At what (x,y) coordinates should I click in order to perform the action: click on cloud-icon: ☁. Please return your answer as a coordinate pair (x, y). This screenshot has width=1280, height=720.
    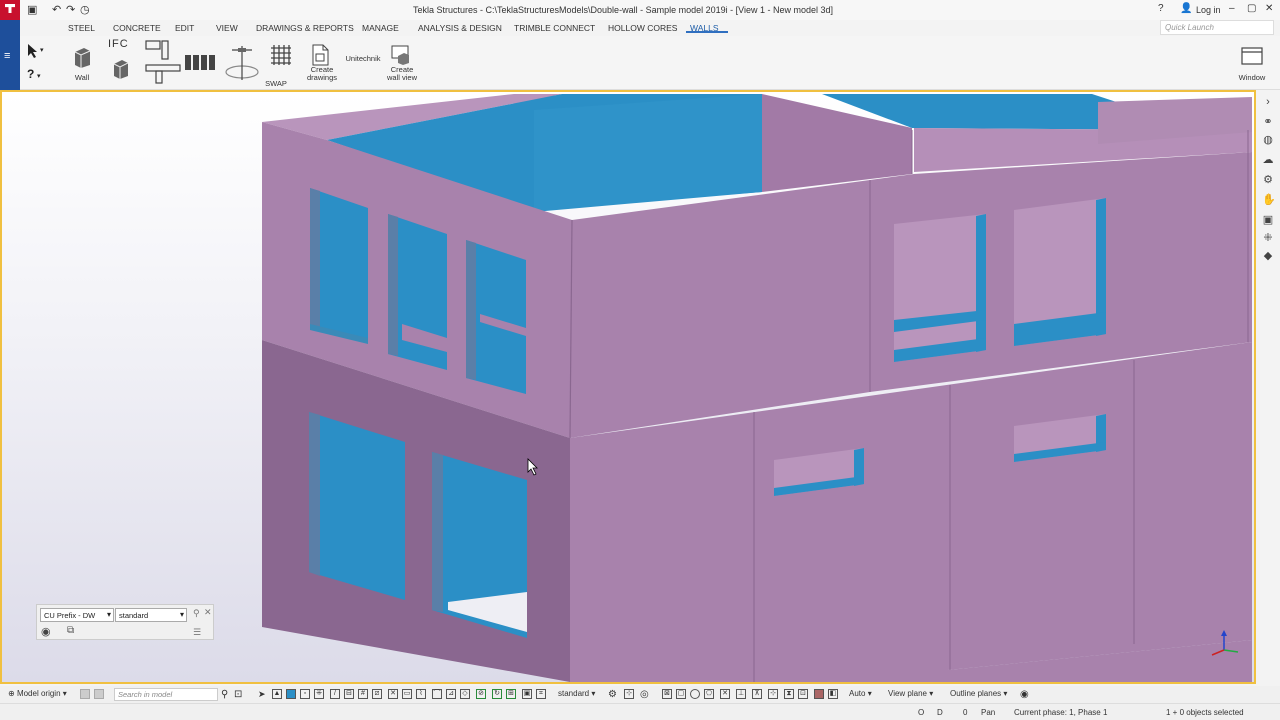
    Looking at the image, I should click on (1268, 160).